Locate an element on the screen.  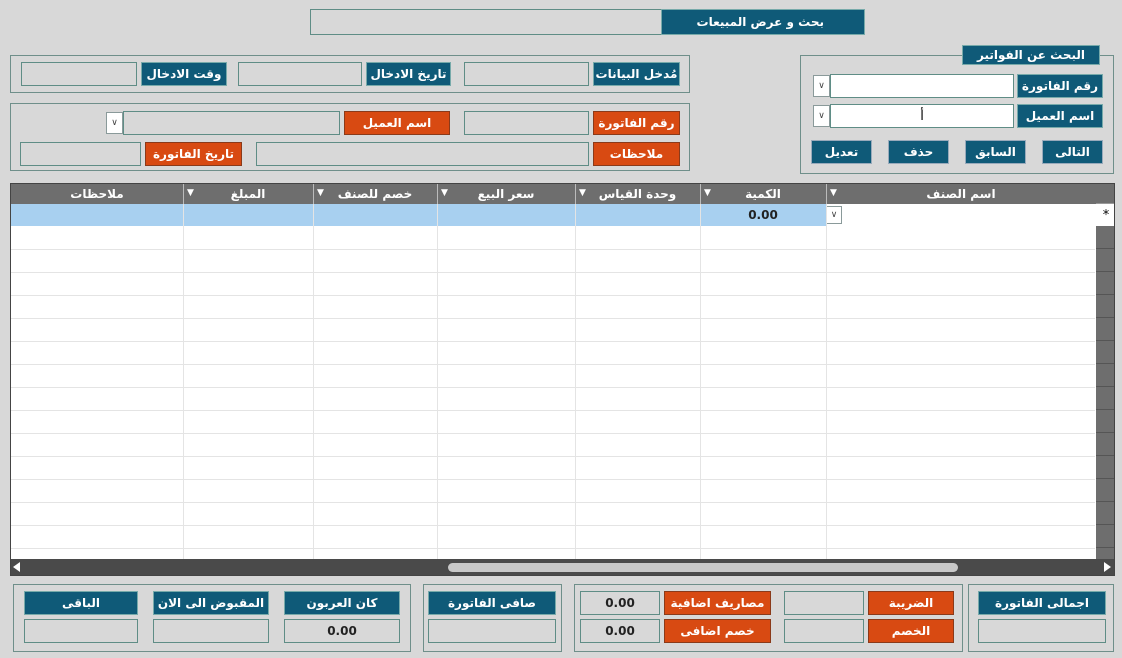
quantity-cell: 0.00 is located at coordinates (763, 215).